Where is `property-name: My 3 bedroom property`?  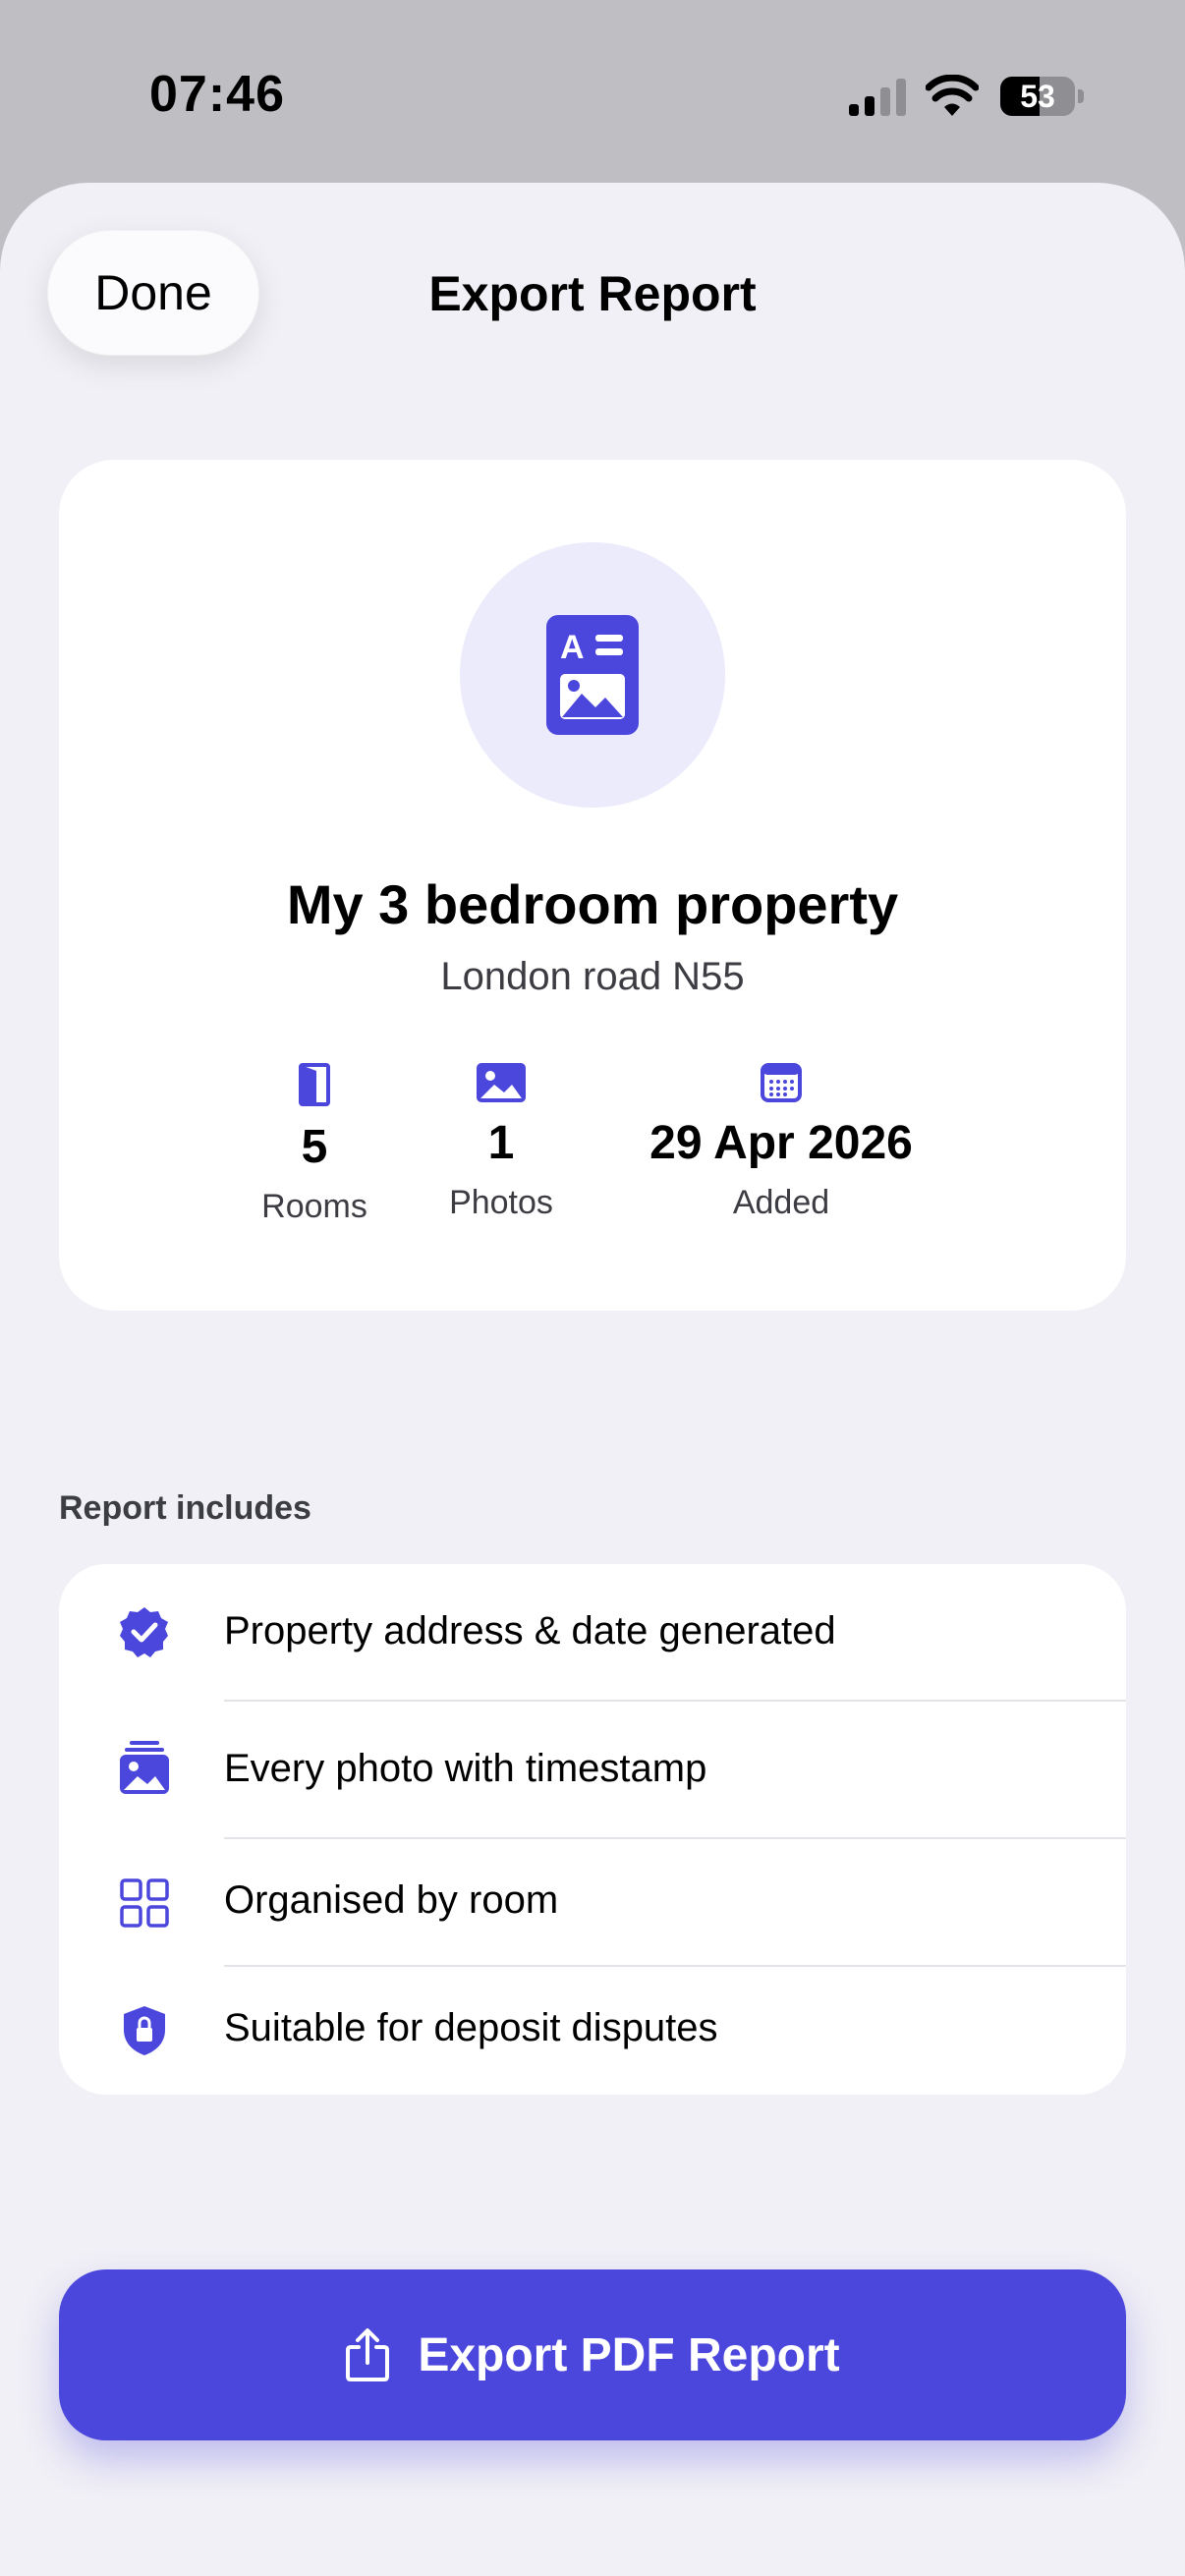 property-name: My 3 bedroom property is located at coordinates (592, 904).